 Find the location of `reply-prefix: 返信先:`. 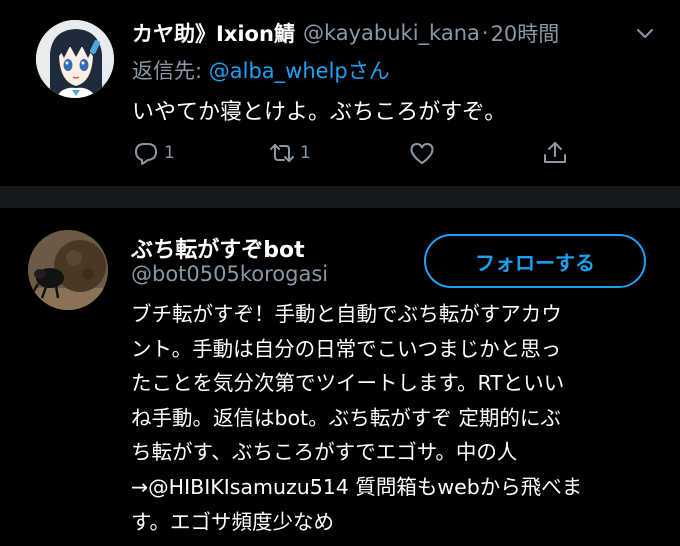

reply-prefix: 返信先: is located at coordinates (170, 71).